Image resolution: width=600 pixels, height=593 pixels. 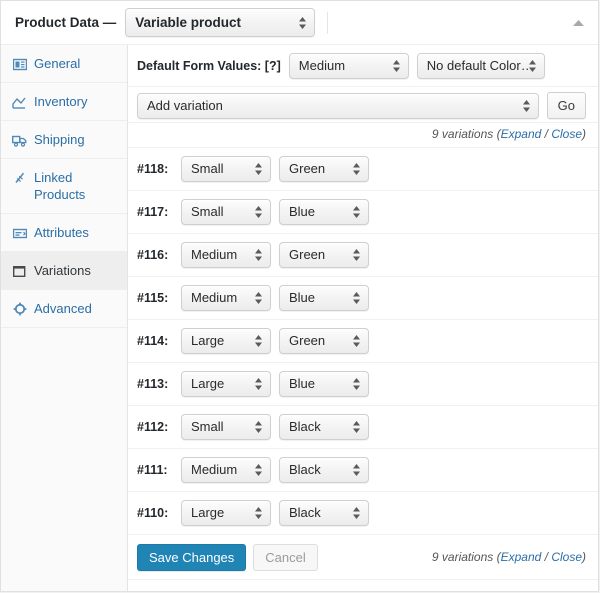 I want to click on inventory-icon, so click(x=19, y=102).